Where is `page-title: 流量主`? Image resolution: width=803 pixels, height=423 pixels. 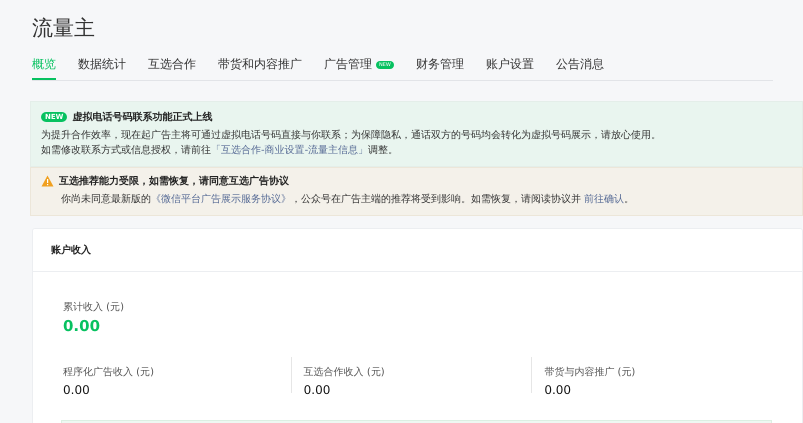
page-title: 流量主 is located at coordinates (64, 28).